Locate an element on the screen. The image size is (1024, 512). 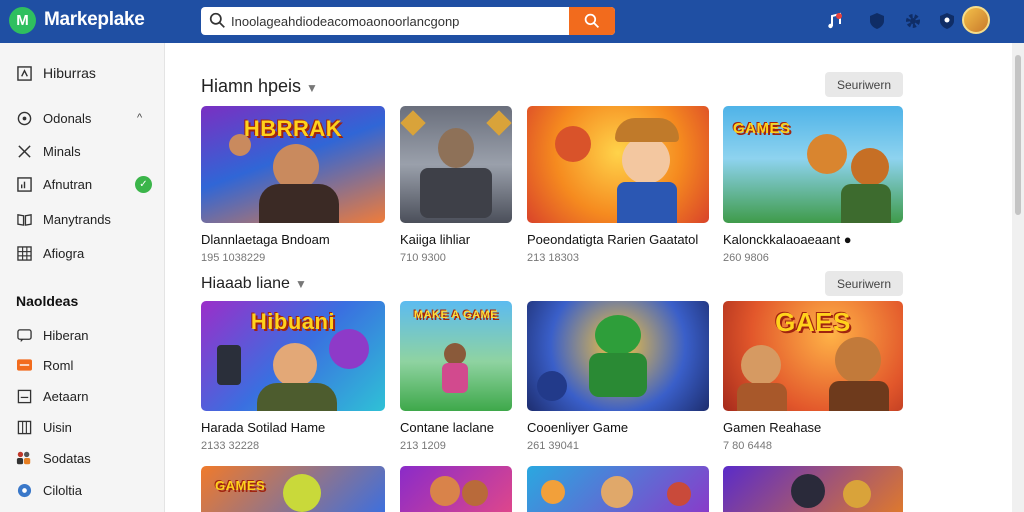
page-scrollbar is located at coordinates (1018, 277).